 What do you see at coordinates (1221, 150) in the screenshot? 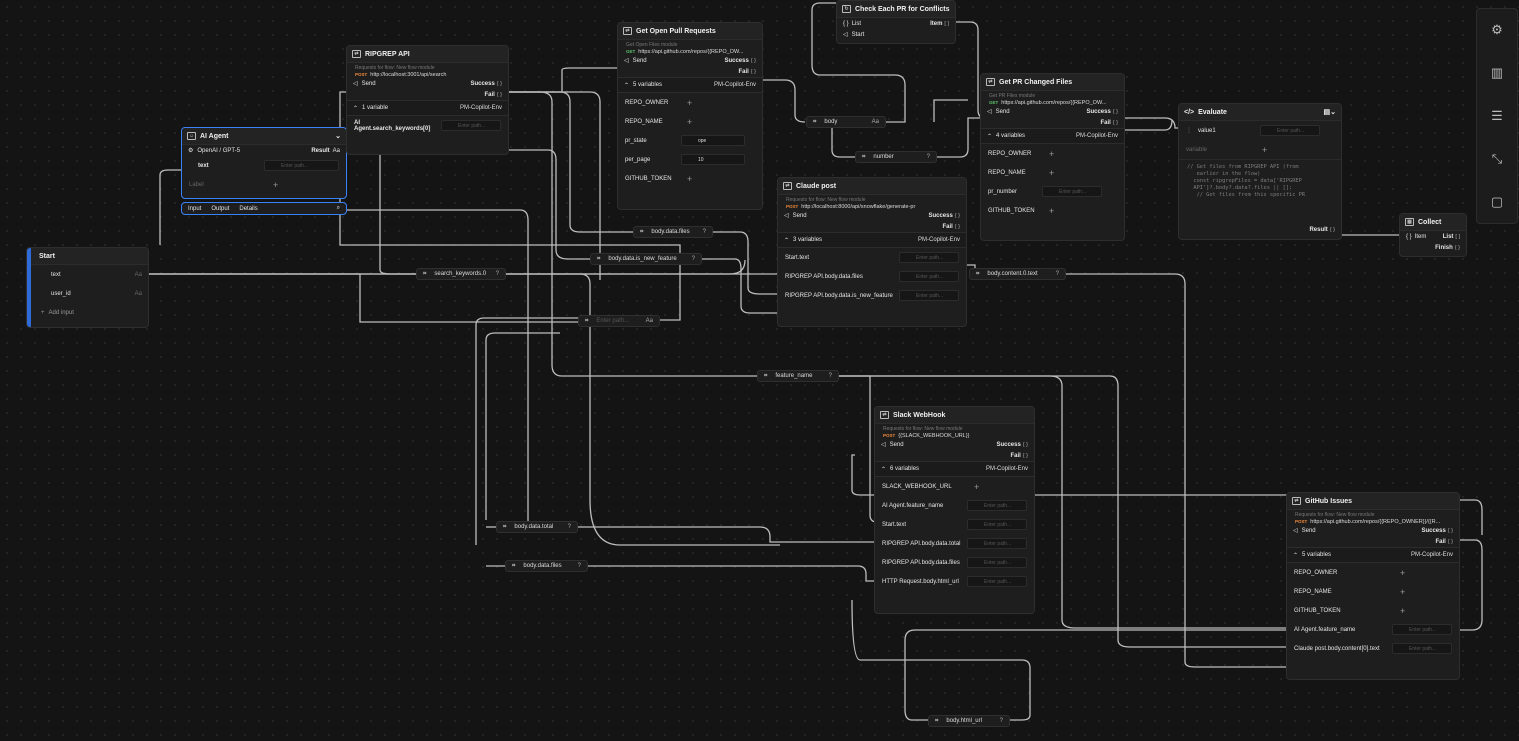
I see `variable-name-input: variable` at bounding box center [1221, 150].